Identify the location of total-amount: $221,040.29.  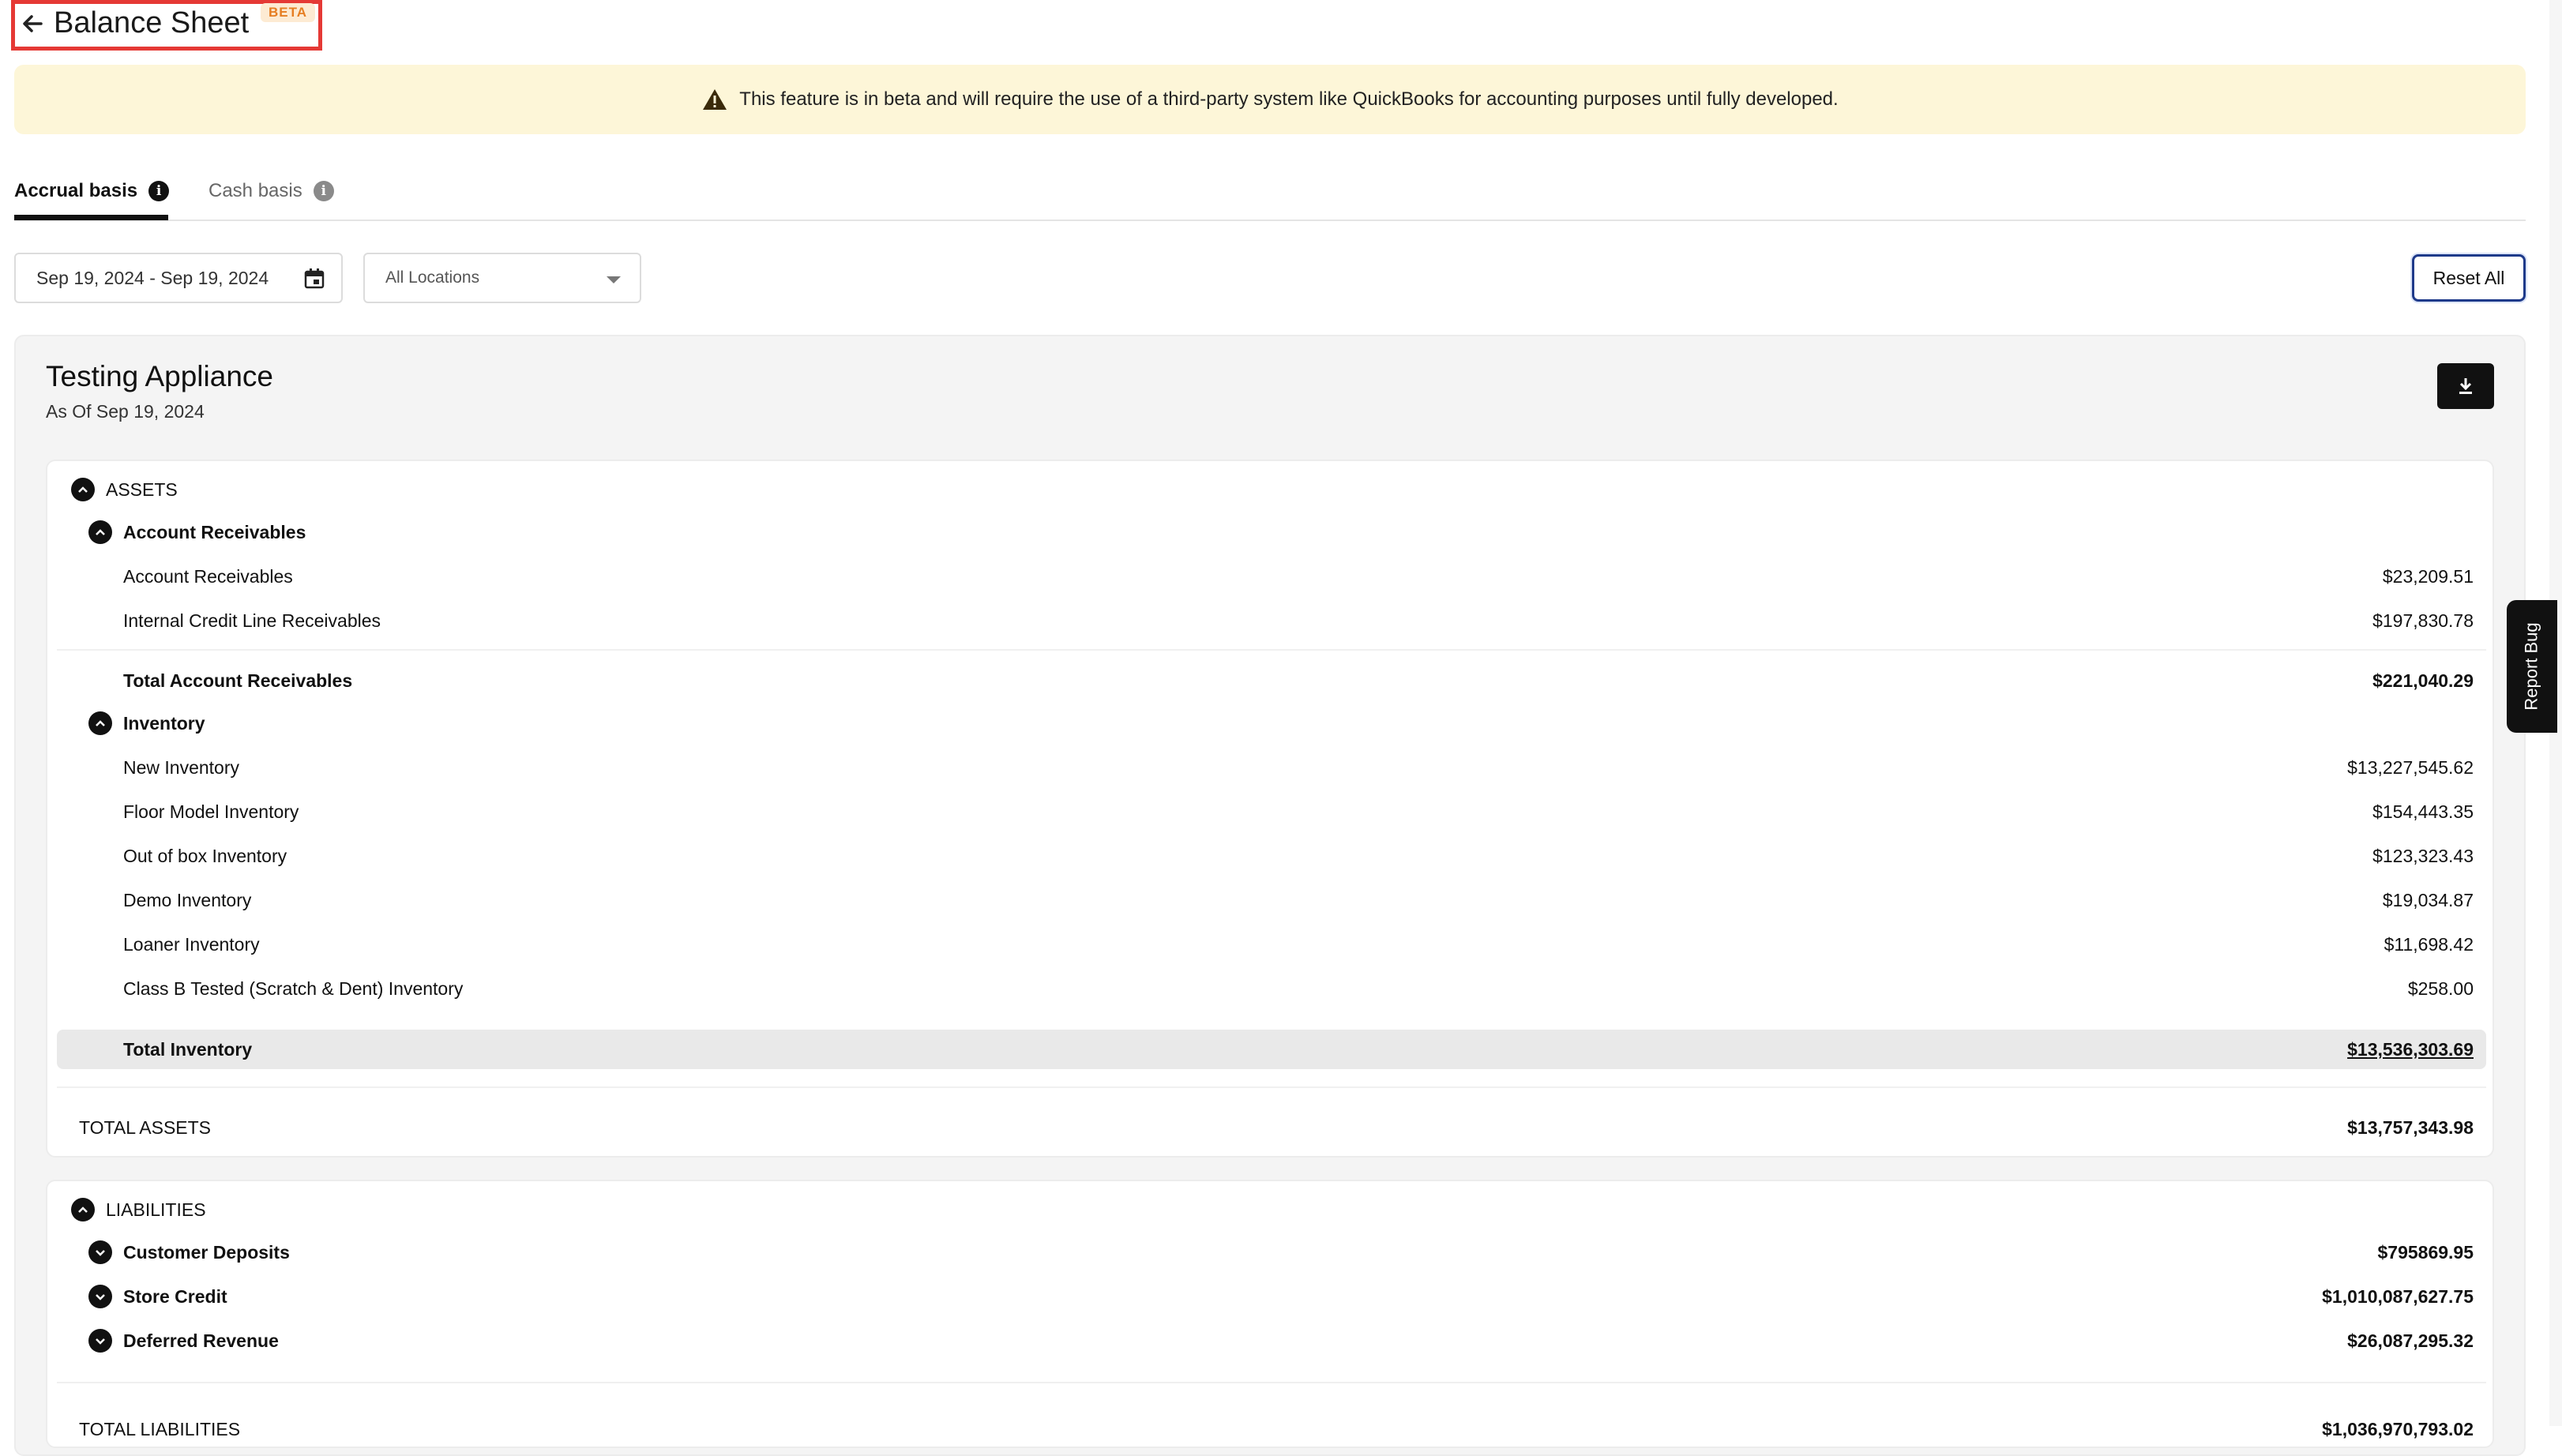
(2423, 680).